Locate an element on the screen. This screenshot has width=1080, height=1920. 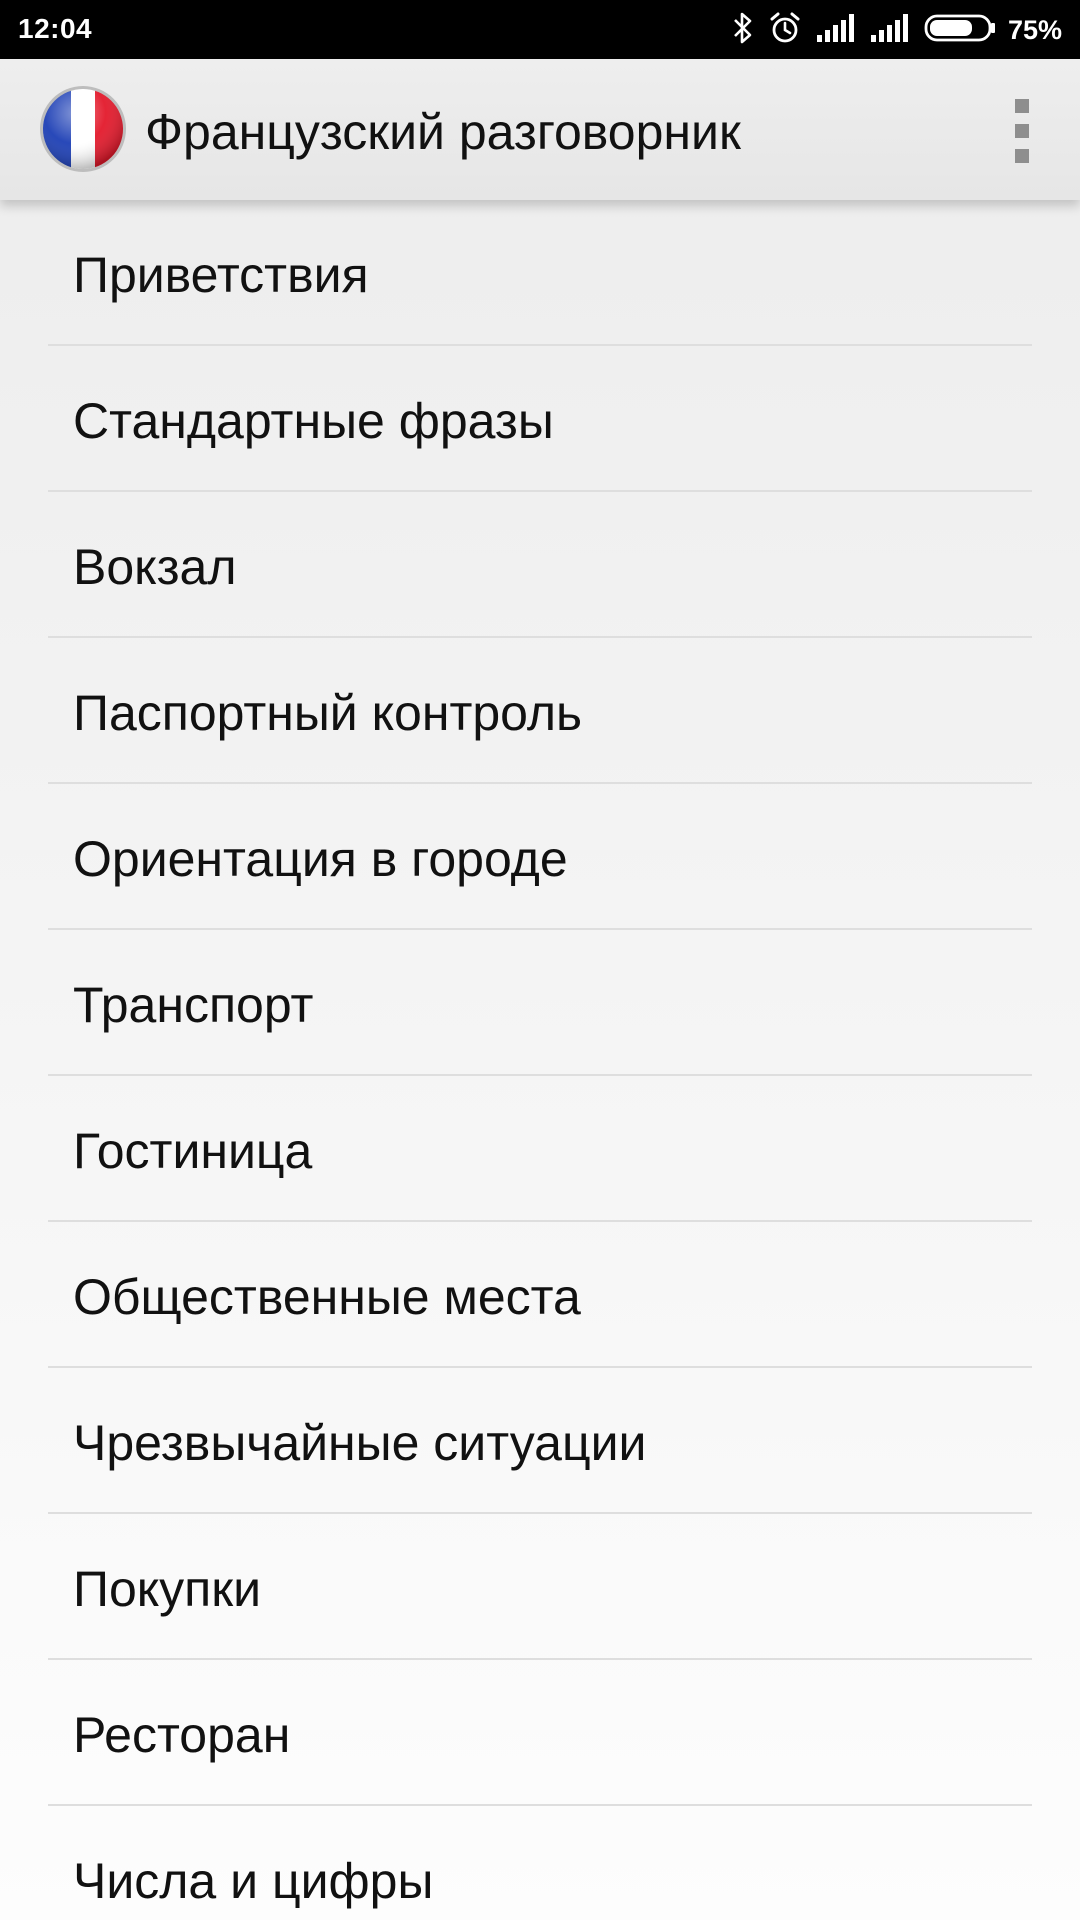
list-item-standard-phrases: Стандартные фразы is located at coordinates (540, 419).